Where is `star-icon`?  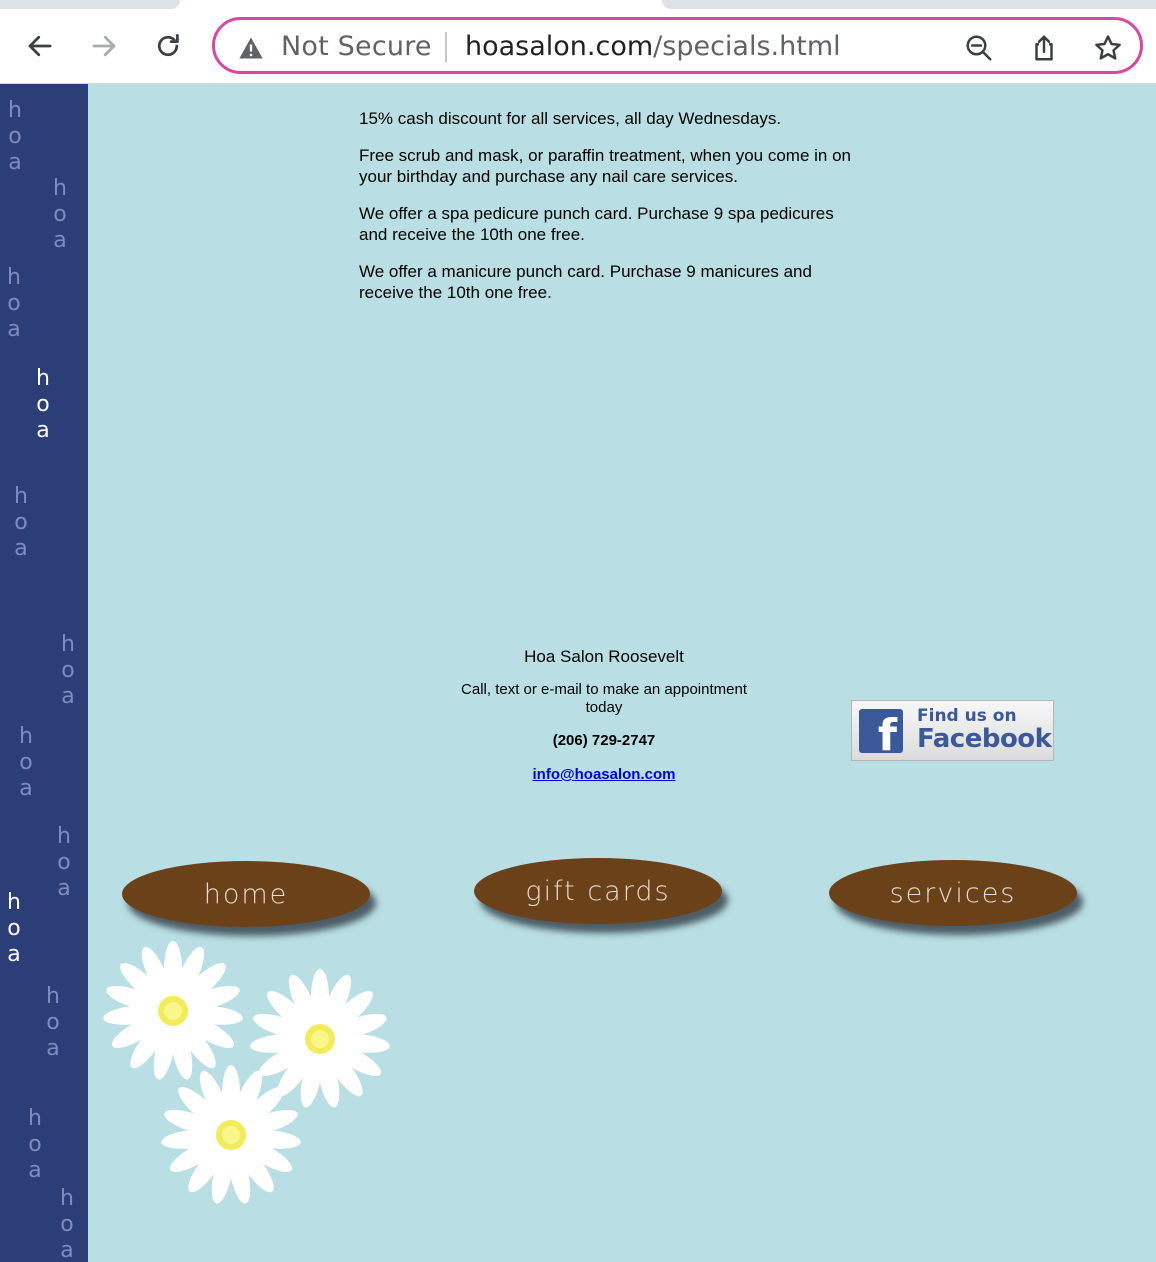
star-icon is located at coordinates (1108, 47).